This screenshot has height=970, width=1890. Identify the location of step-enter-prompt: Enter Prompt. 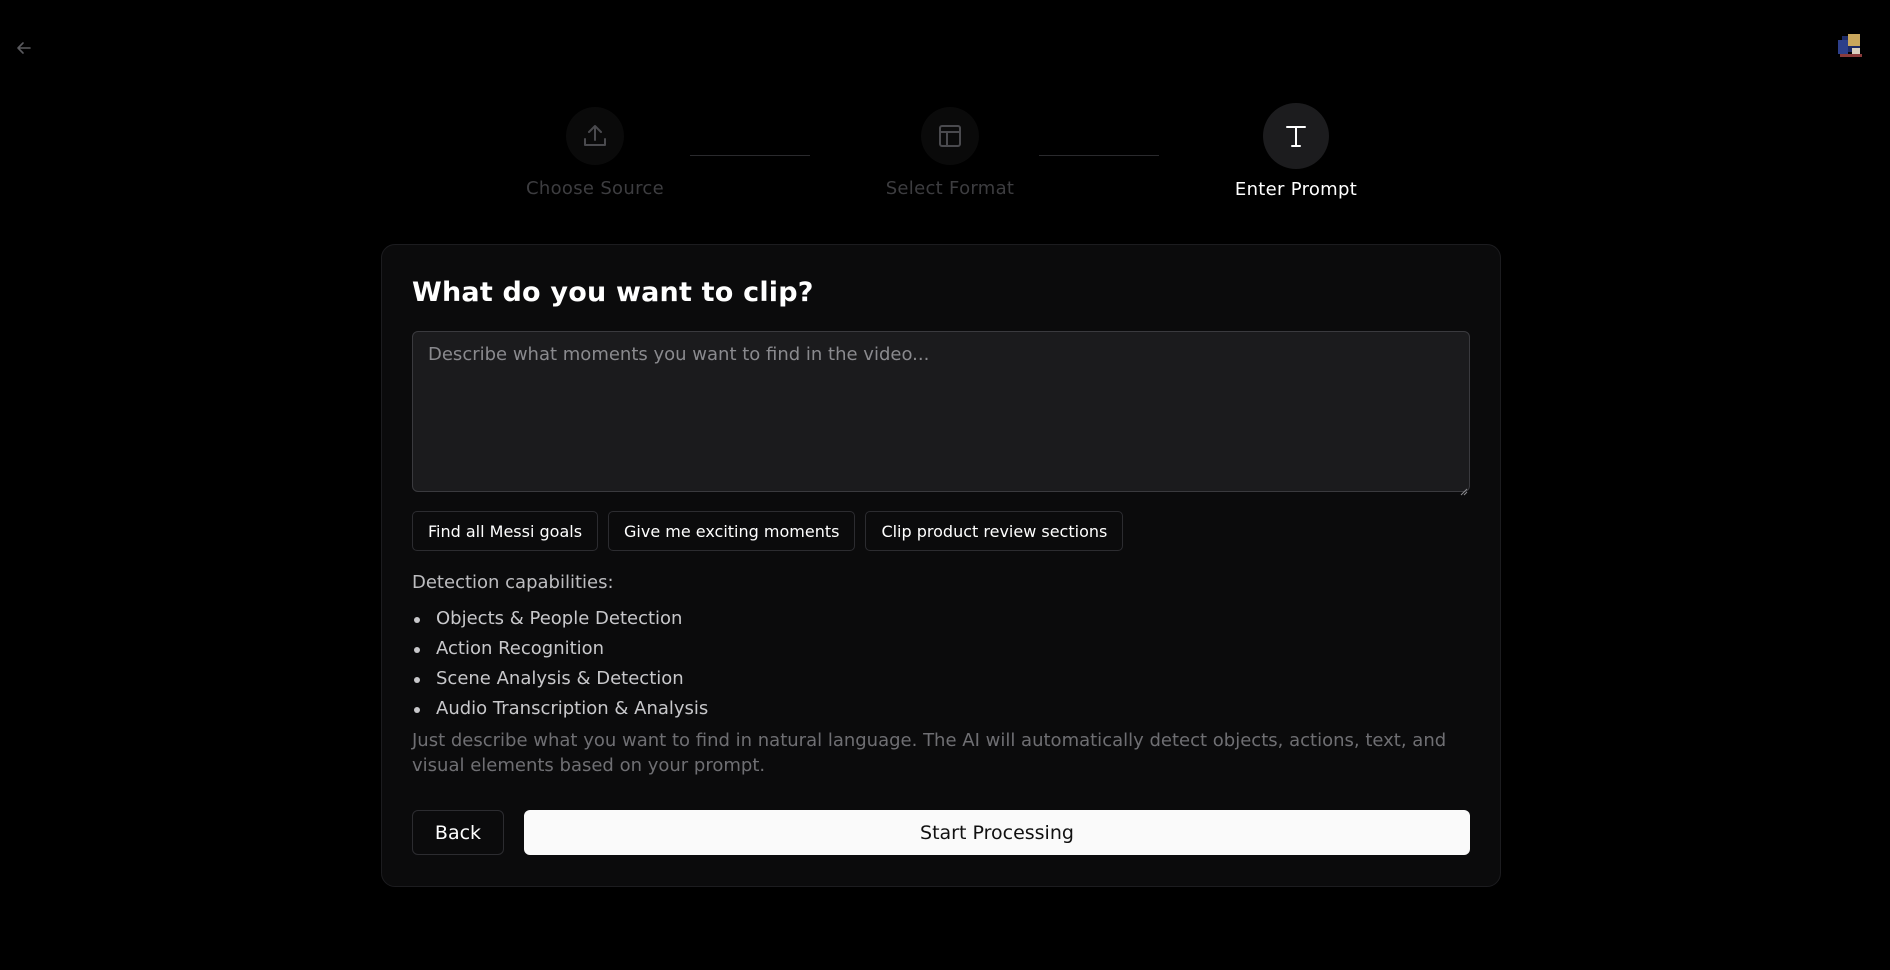
(1296, 151).